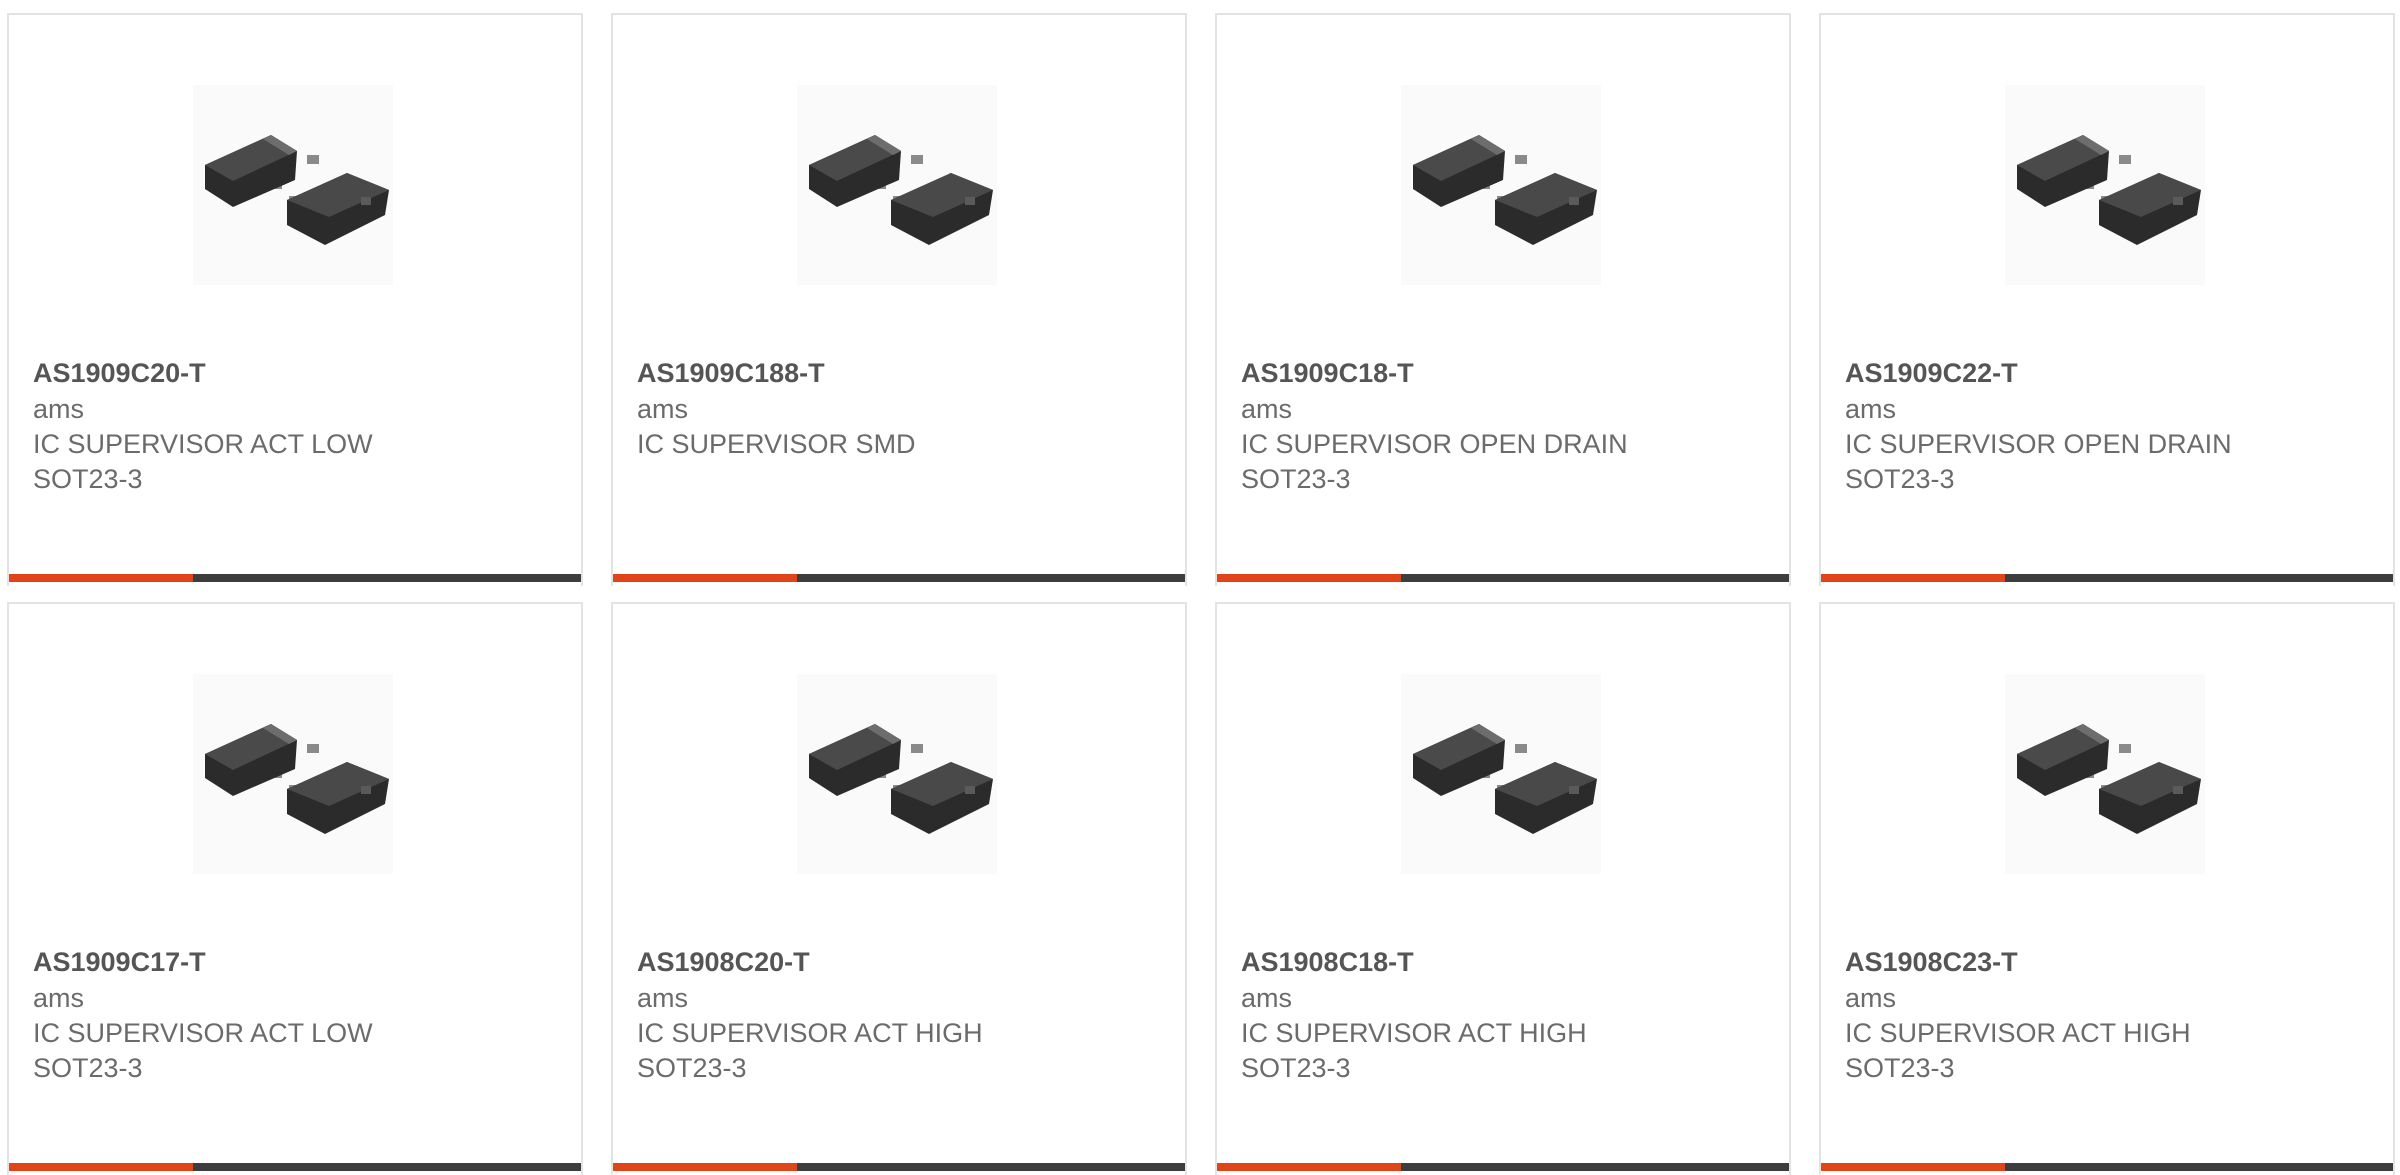 The width and height of the screenshot is (2400, 1175). Describe the element at coordinates (297, 962) in the screenshot. I see `part-number-link: AS1909C17-T` at that location.